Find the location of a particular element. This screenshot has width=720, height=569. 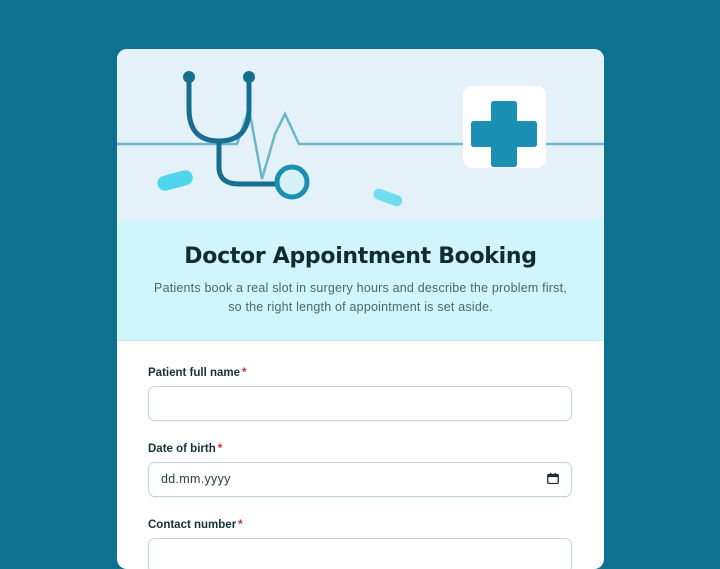

page-title: Doctor Appointment Booking is located at coordinates (360, 256).